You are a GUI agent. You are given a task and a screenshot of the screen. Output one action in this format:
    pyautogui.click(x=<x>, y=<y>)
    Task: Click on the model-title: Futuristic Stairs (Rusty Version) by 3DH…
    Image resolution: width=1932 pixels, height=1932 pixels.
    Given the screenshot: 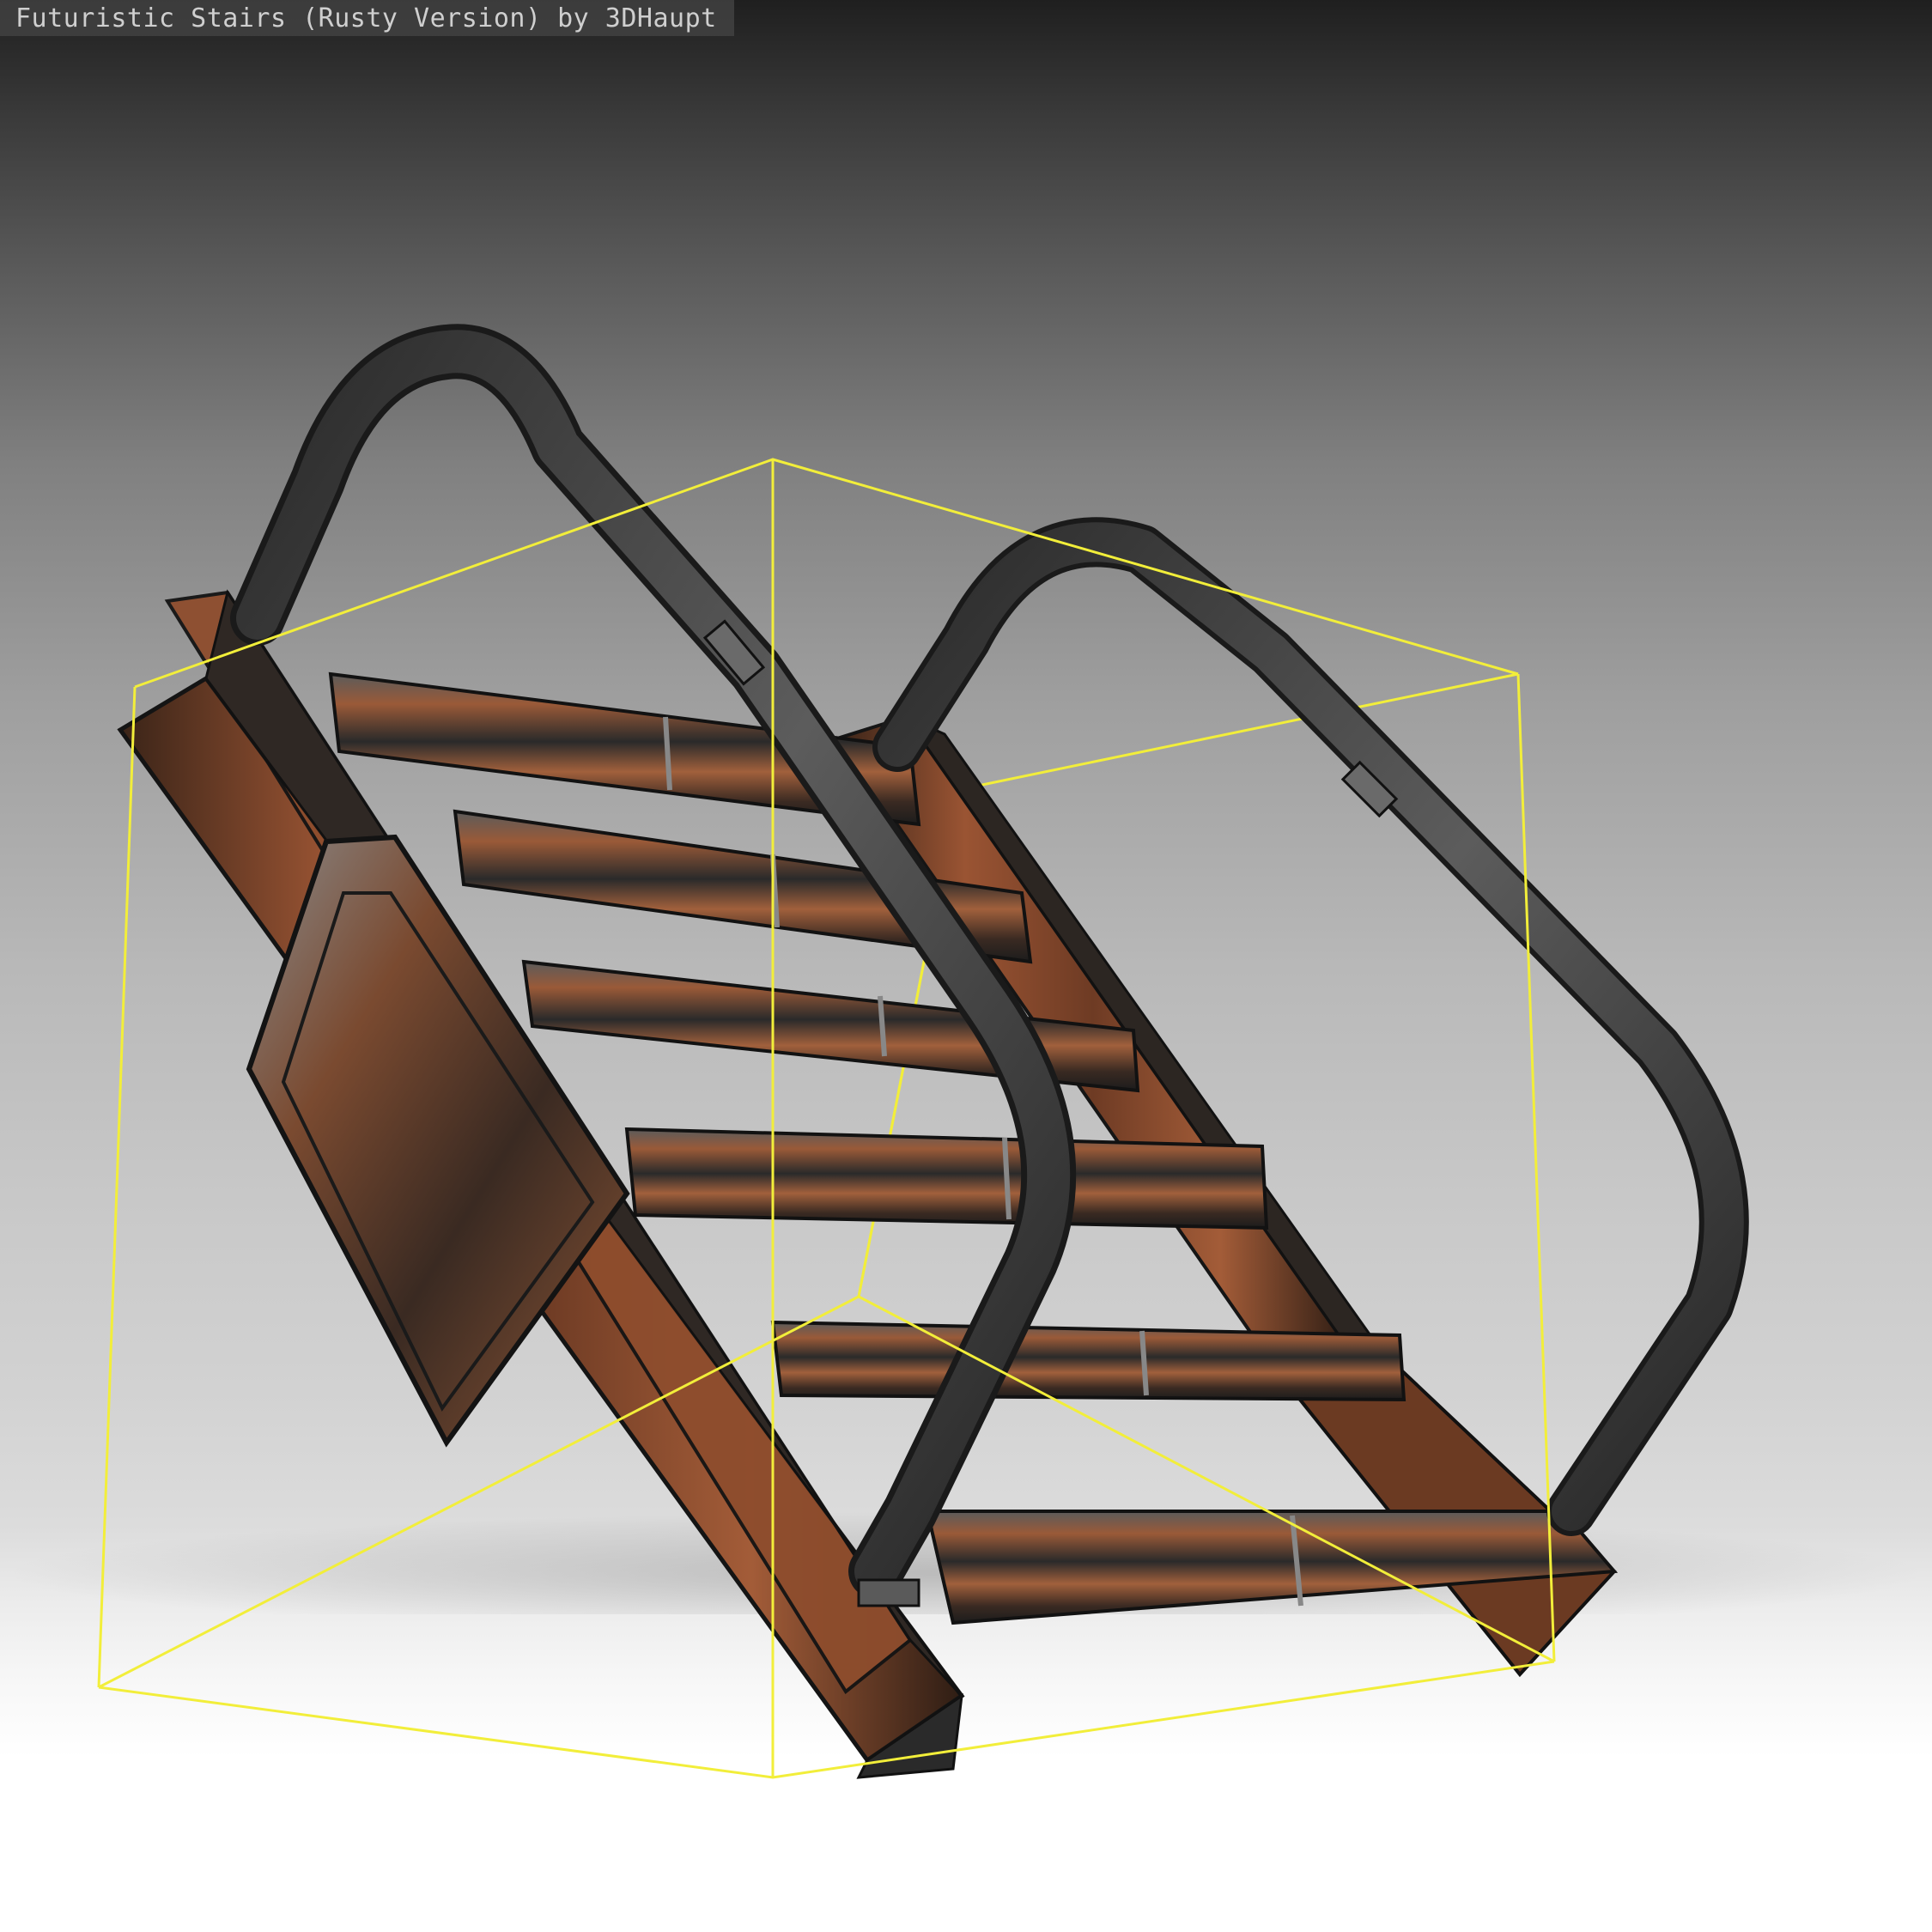 What is the action you would take?
    pyautogui.click(x=366, y=18)
    